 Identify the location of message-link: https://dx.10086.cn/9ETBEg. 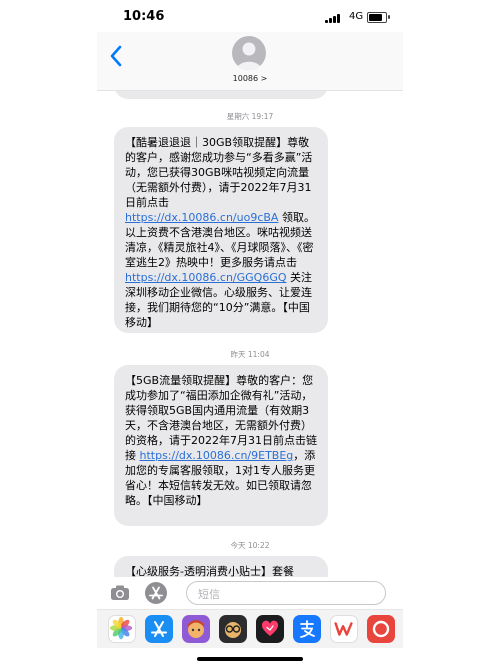
(217, 455).